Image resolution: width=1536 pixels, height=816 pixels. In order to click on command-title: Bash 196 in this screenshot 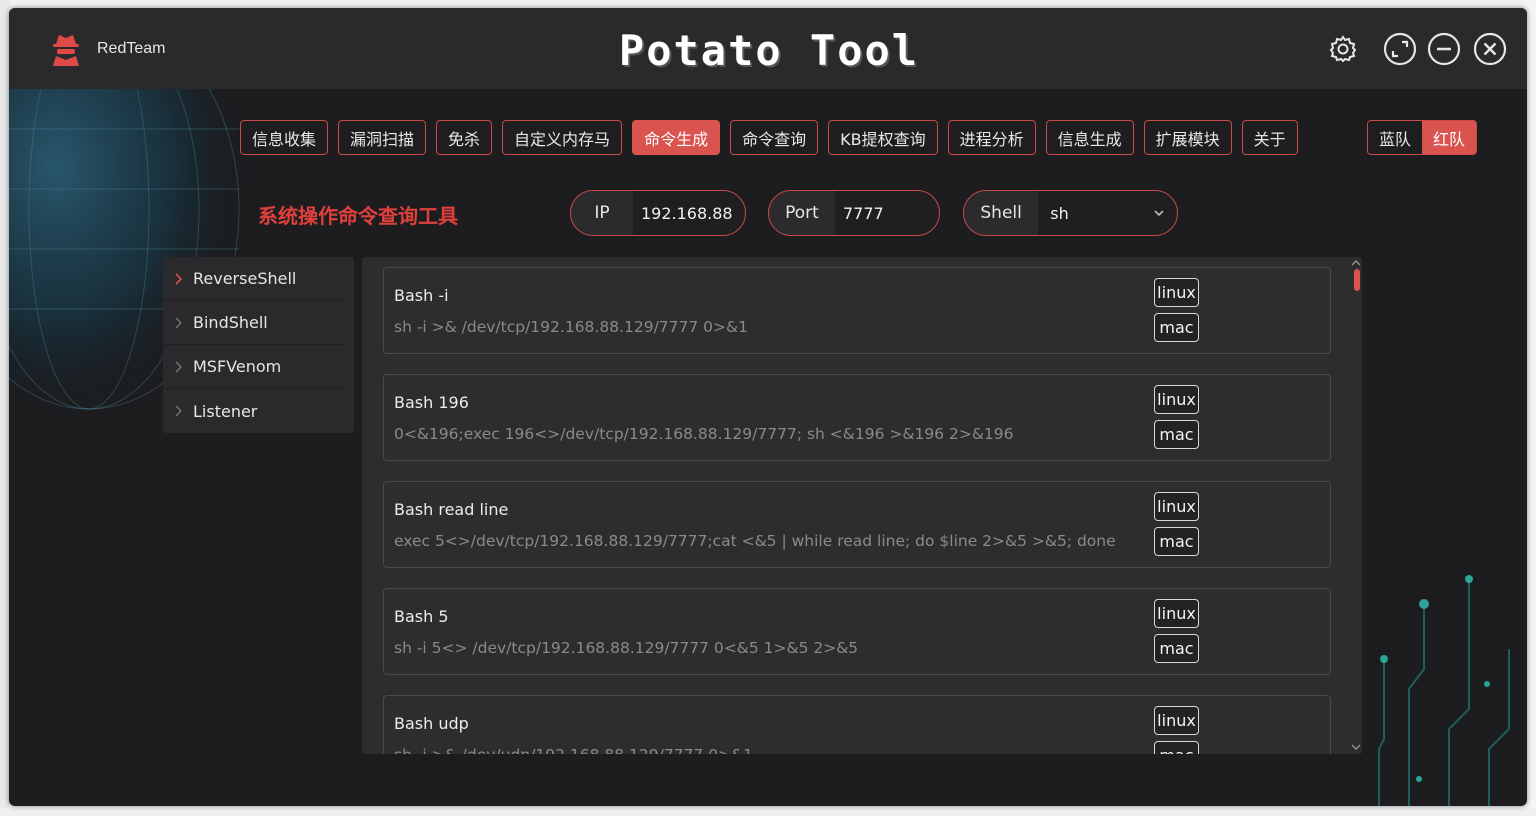, I will do `click(431, 402)`.